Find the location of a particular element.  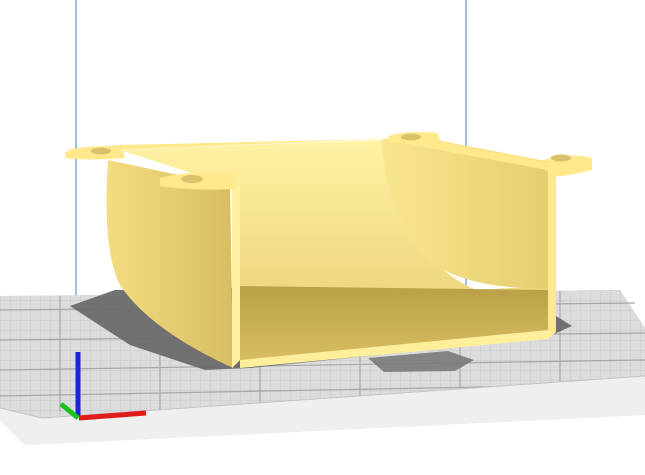

front-left-edge is located at coordinates (236, 277).